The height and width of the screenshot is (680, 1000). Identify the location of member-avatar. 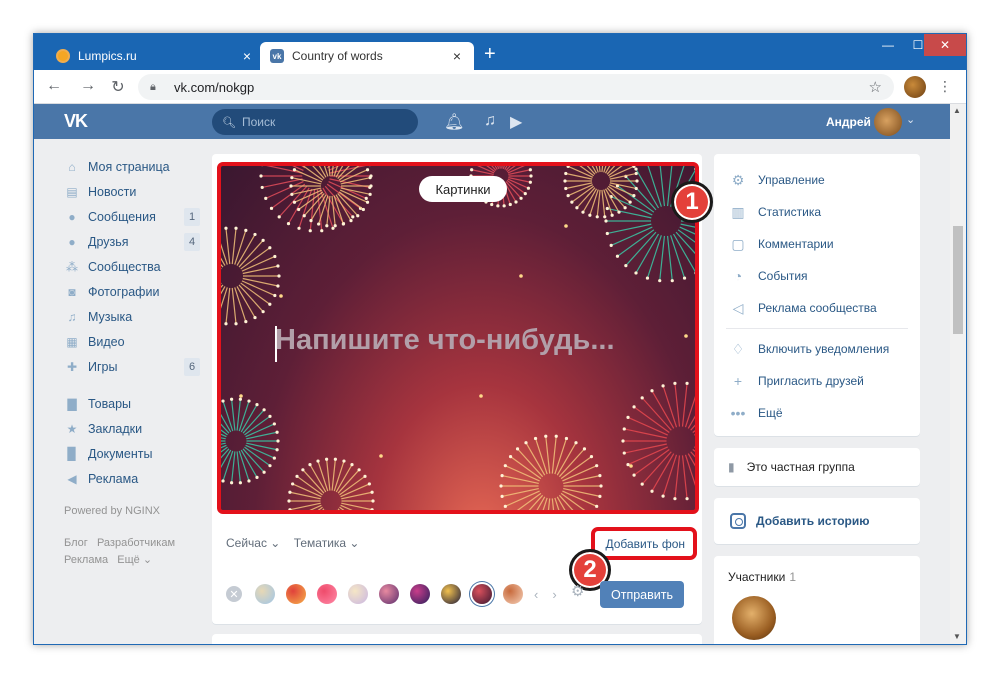
(754, 618).